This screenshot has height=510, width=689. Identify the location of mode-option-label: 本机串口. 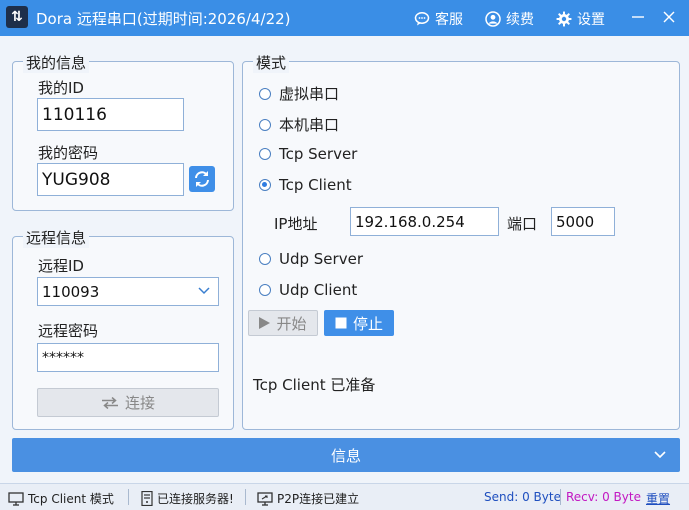
(309, 125).